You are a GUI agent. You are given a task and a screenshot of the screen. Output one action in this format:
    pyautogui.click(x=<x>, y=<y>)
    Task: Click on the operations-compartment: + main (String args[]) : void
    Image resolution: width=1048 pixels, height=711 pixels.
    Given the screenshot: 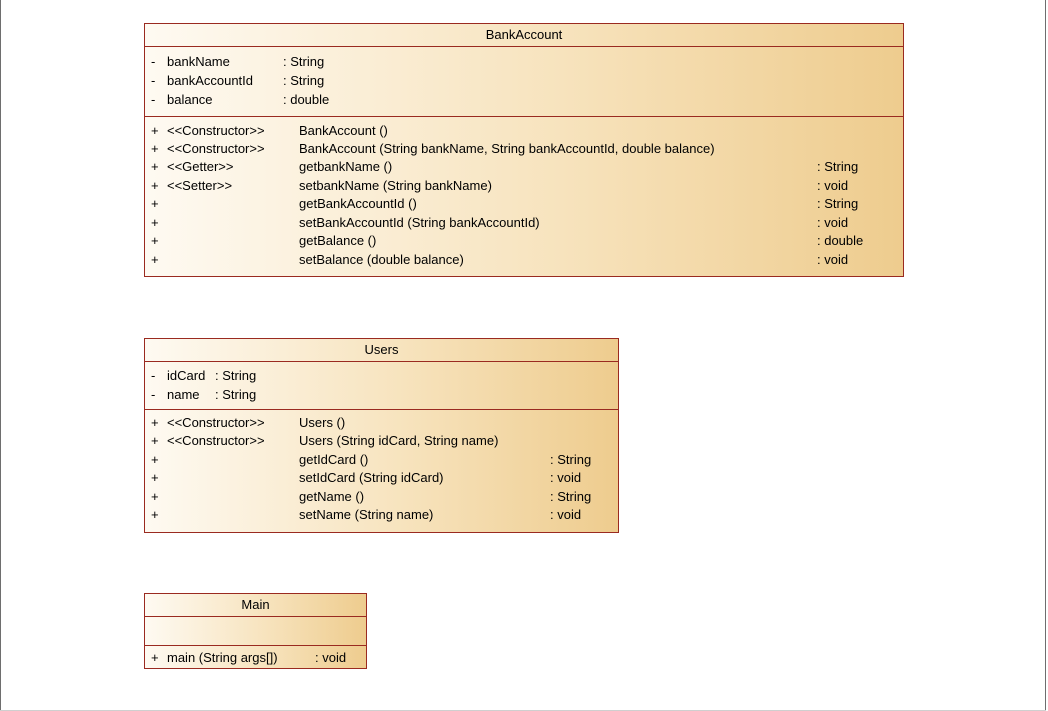 What is the action you would take?
    pyautogui.click(x=255, y=657)
    